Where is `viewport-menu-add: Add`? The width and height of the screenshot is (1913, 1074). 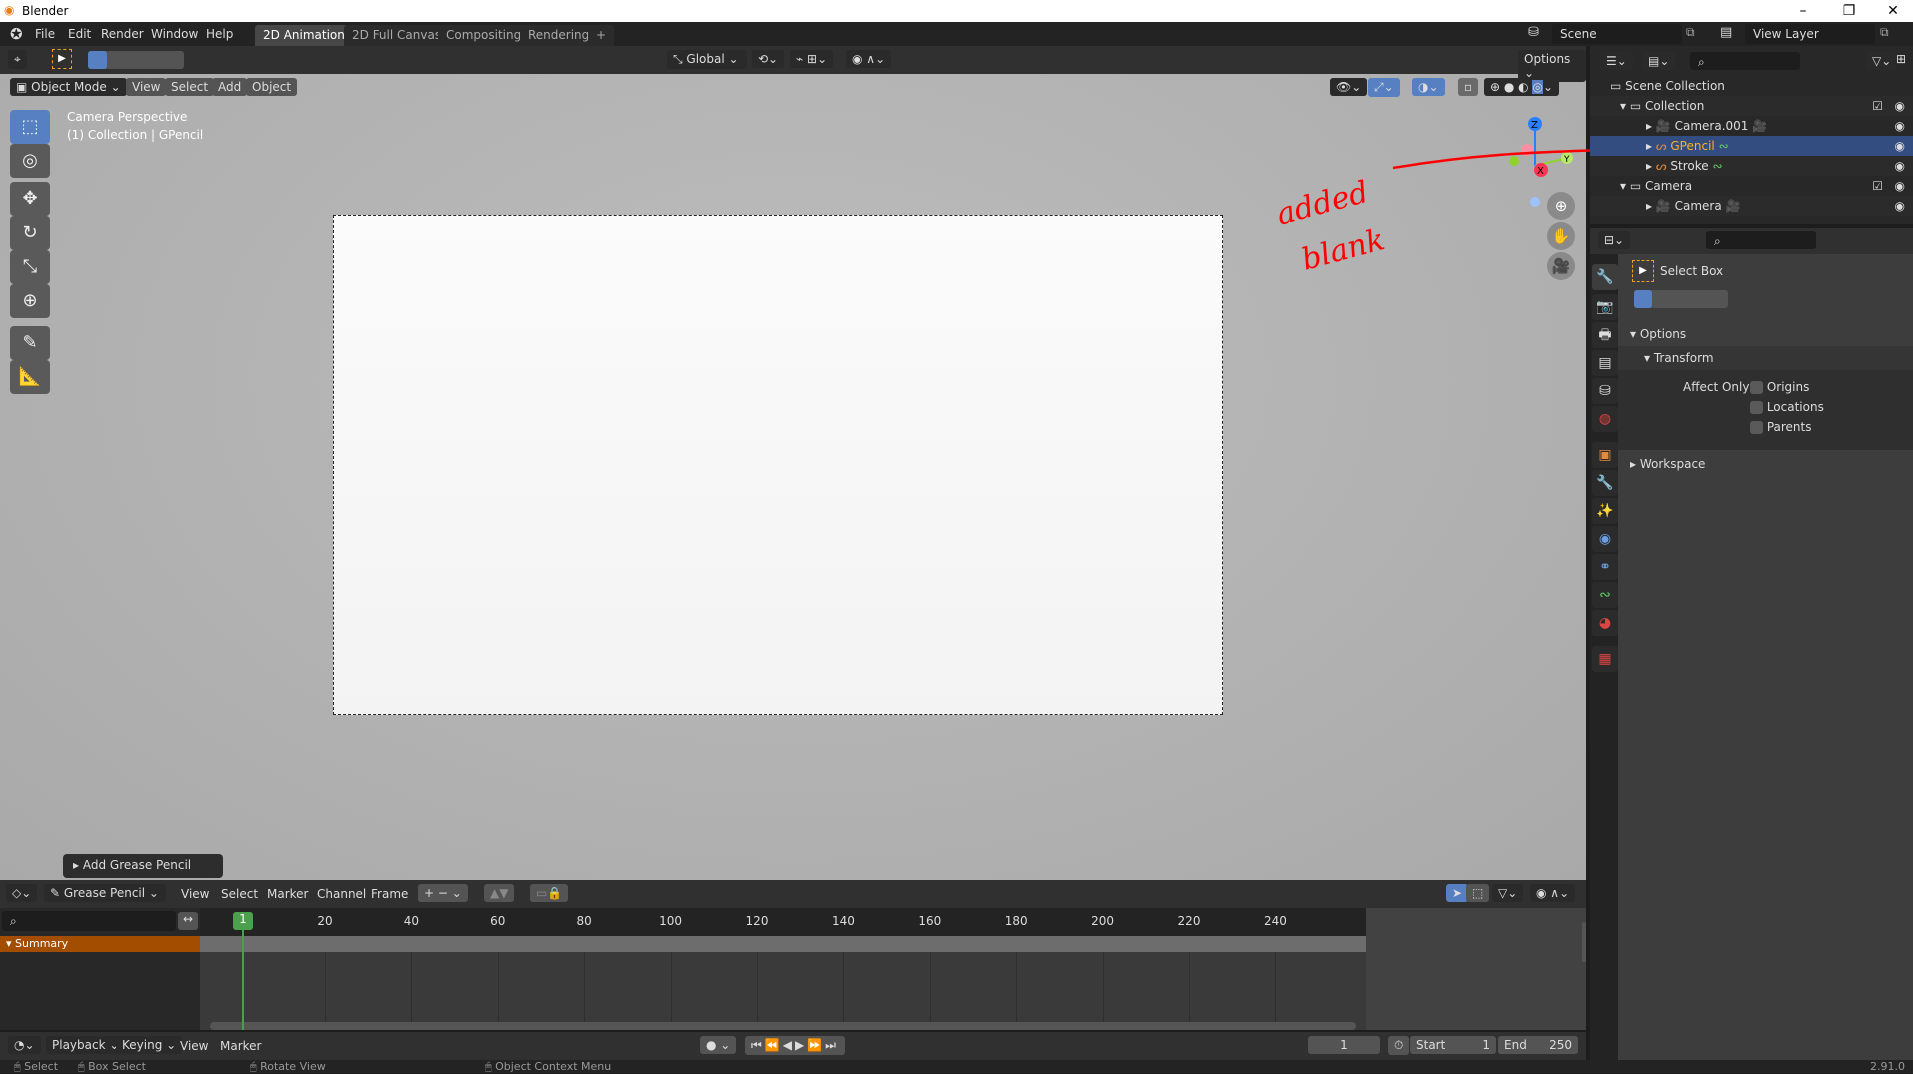 viewport-menu-add: Add is located at coordinates (230, 87).